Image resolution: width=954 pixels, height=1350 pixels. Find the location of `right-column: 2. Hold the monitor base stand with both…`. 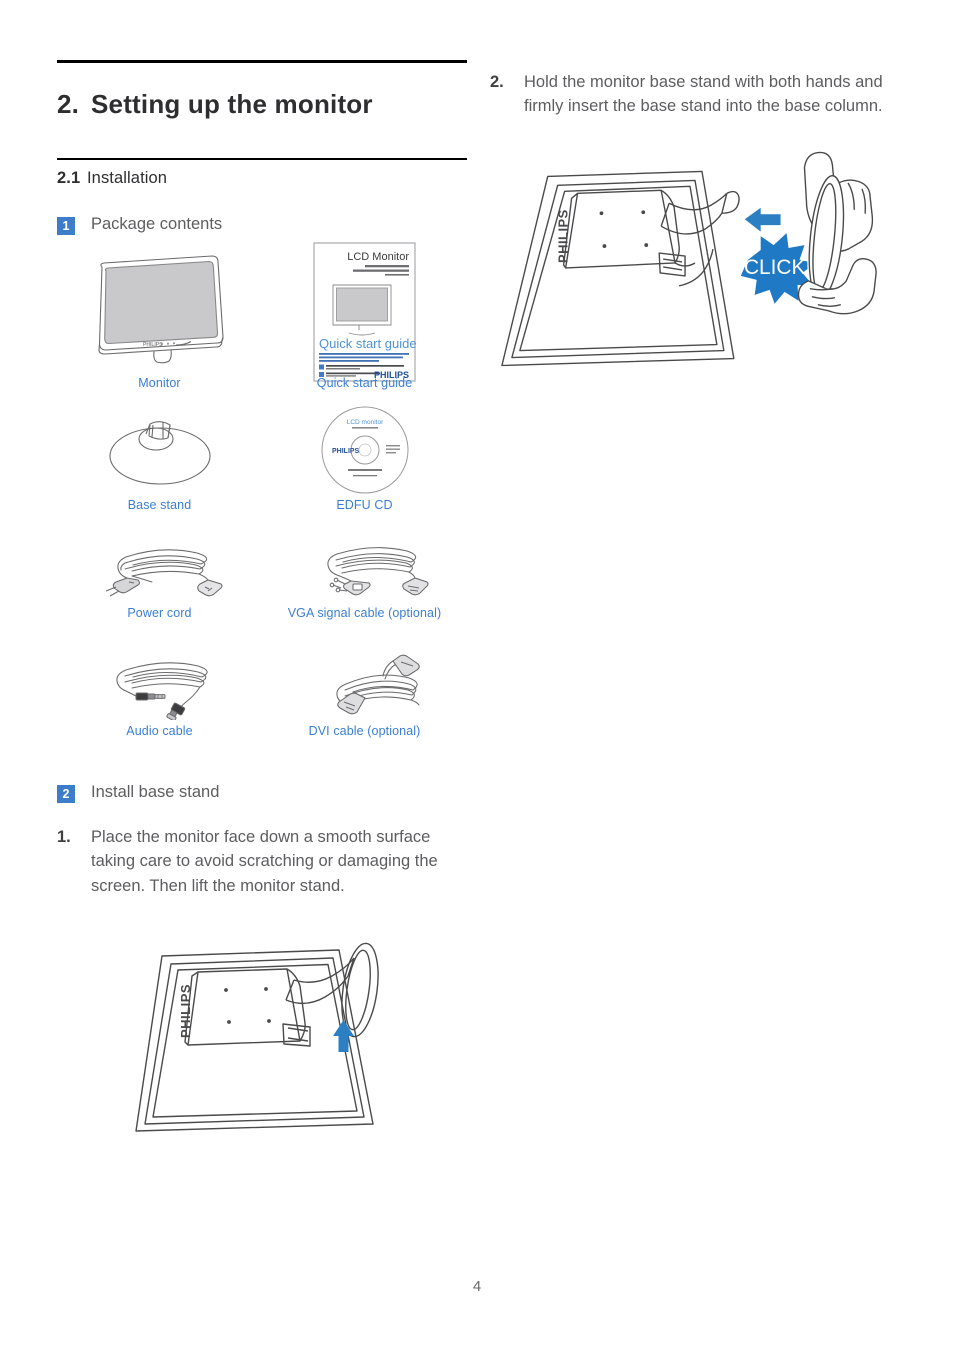

right-column: 2. Hold the monitor base stand with both… is located at coordinates (695, 224).